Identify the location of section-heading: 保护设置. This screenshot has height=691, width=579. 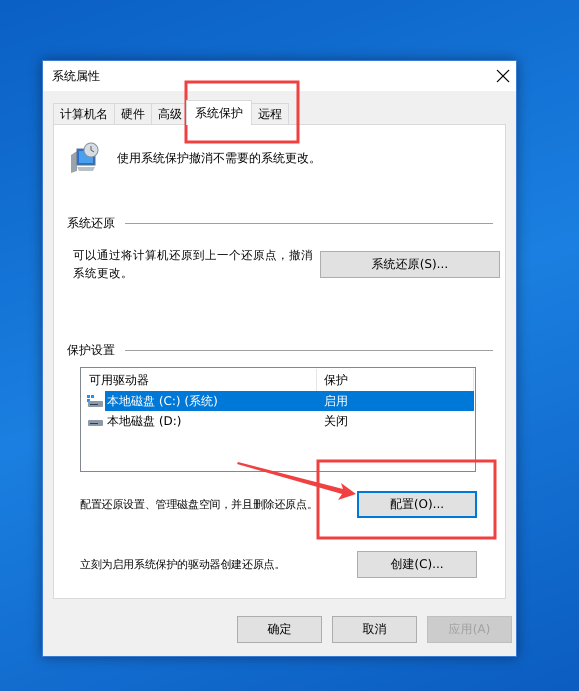
(91, 350).